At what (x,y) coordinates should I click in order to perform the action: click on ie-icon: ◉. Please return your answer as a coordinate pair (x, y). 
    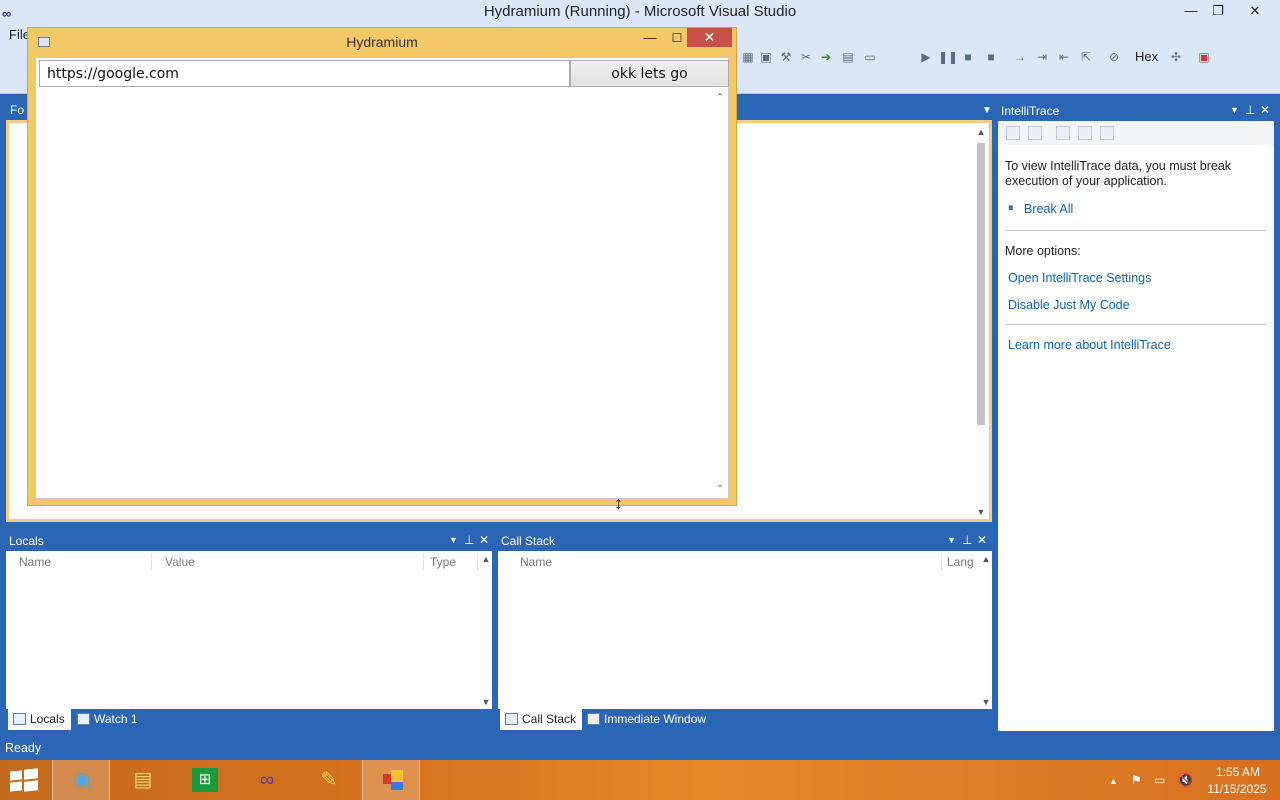
    Looking at the image, I should click on (82, 780).